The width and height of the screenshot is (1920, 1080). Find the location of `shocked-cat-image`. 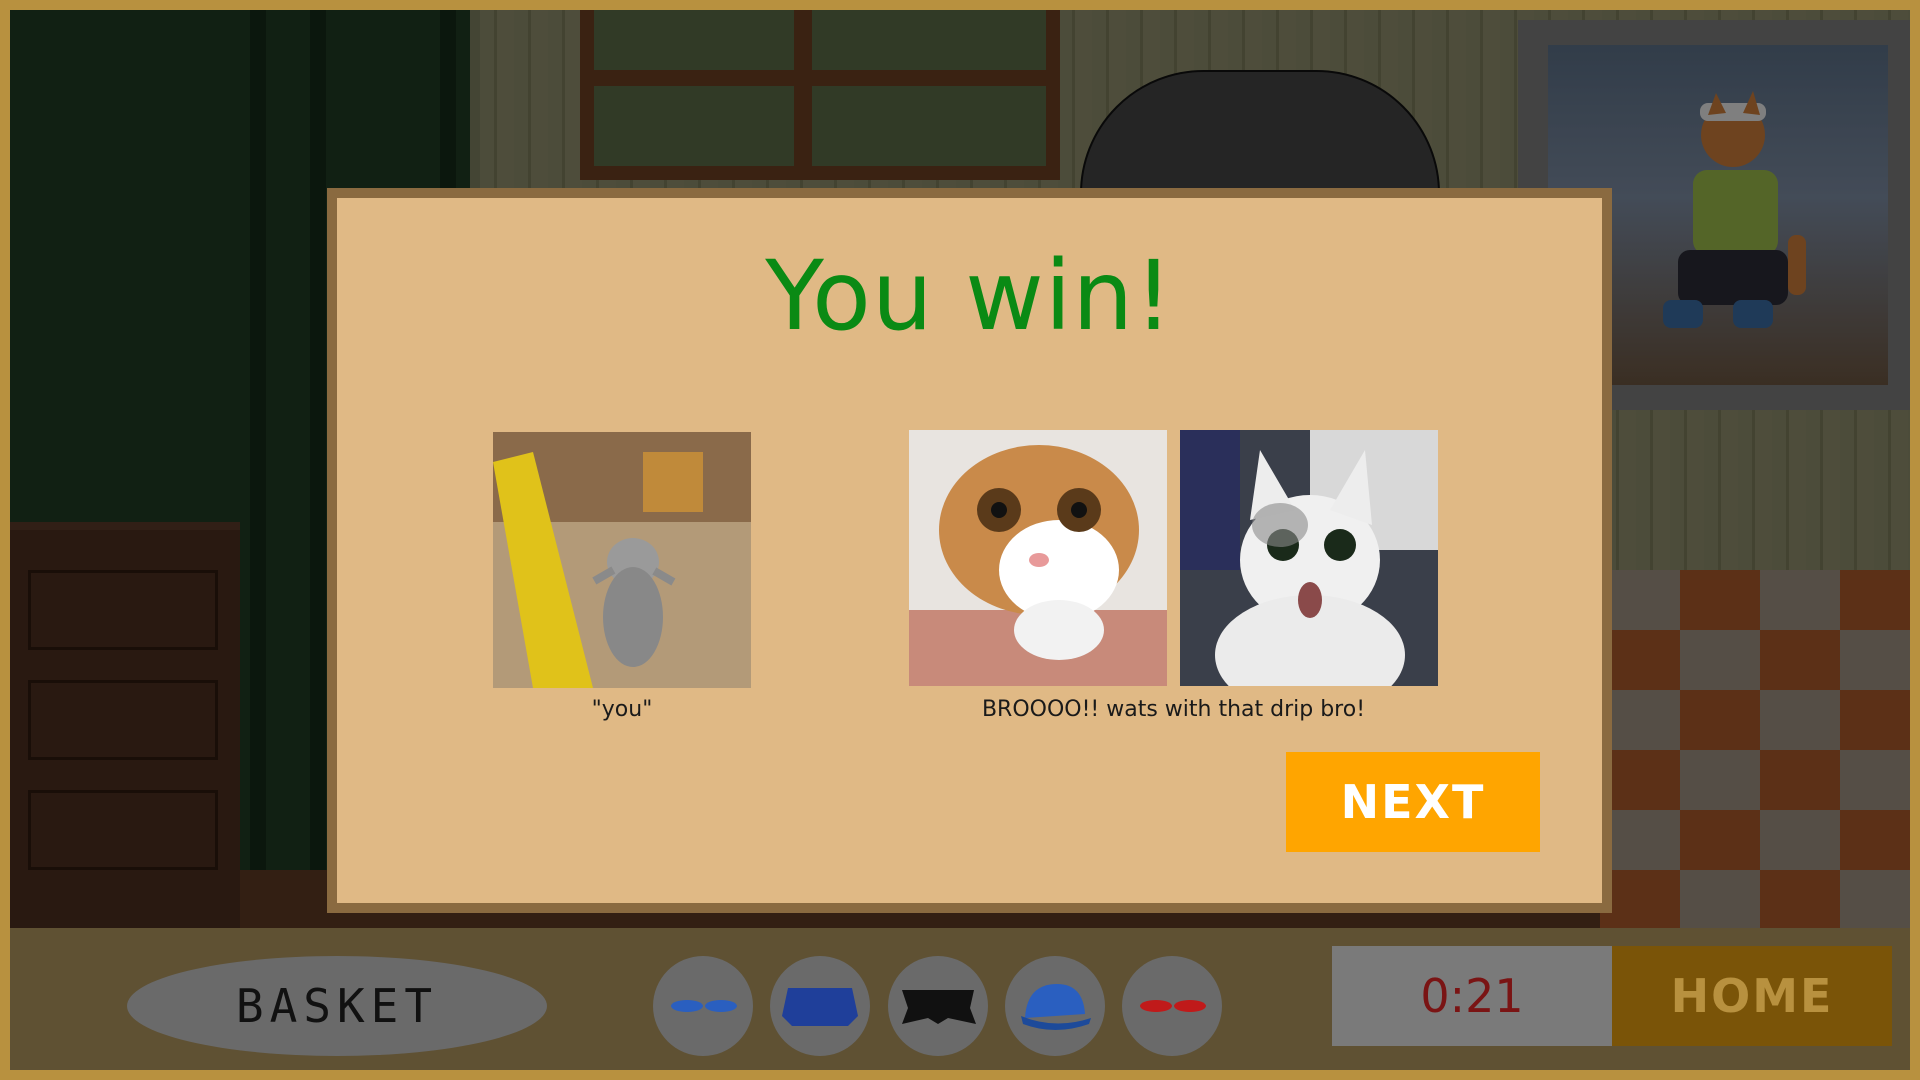

shocked-cat-image is located at coordinates (1309, 558).